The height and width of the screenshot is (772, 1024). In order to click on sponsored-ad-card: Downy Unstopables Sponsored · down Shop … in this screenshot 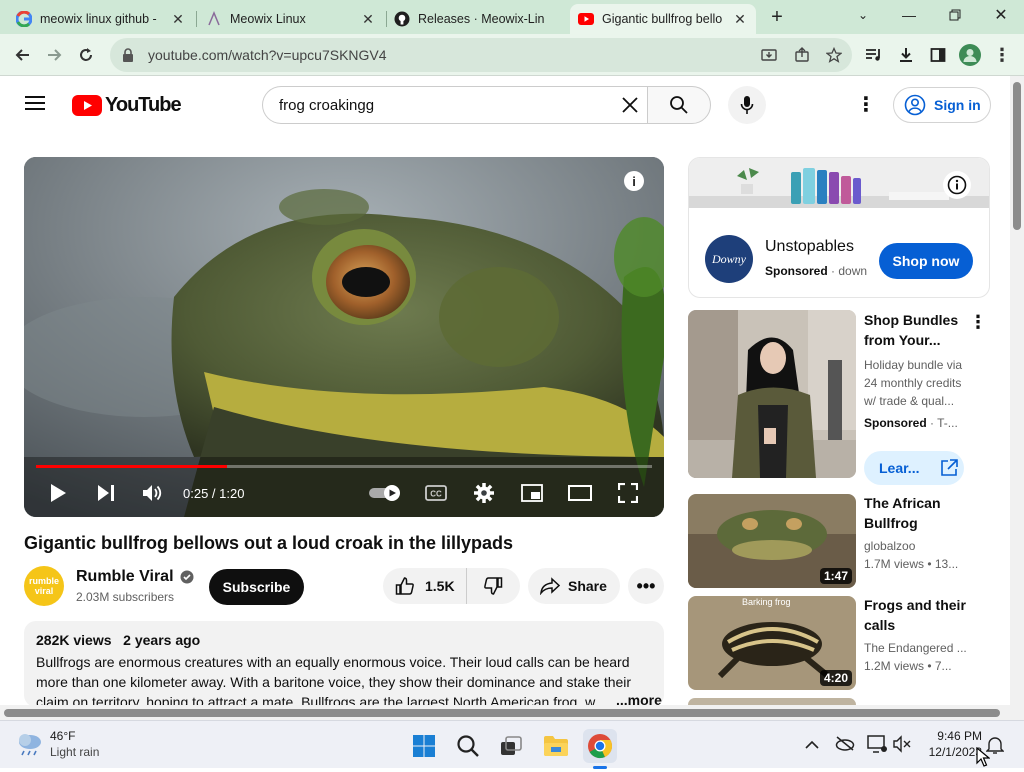, I will do `click(839, 227)`.